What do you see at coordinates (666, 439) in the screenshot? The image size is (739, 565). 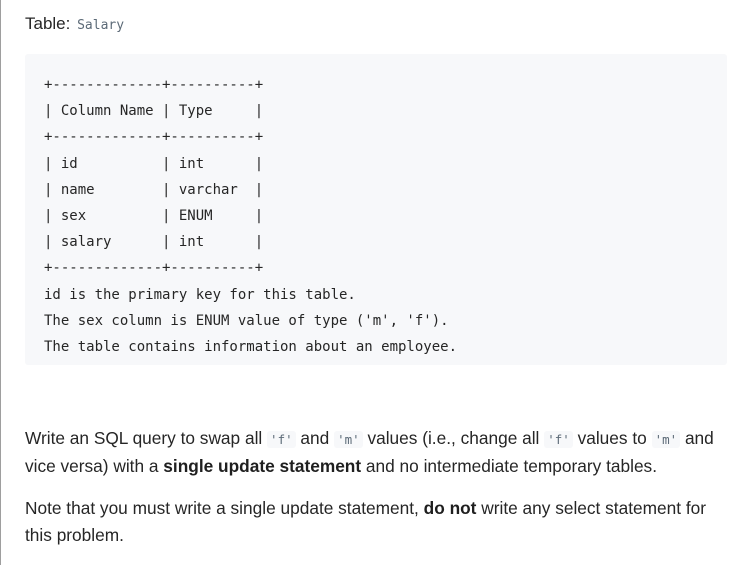 I see `code-m-2: 'm'` at bounding box center [666, 439].